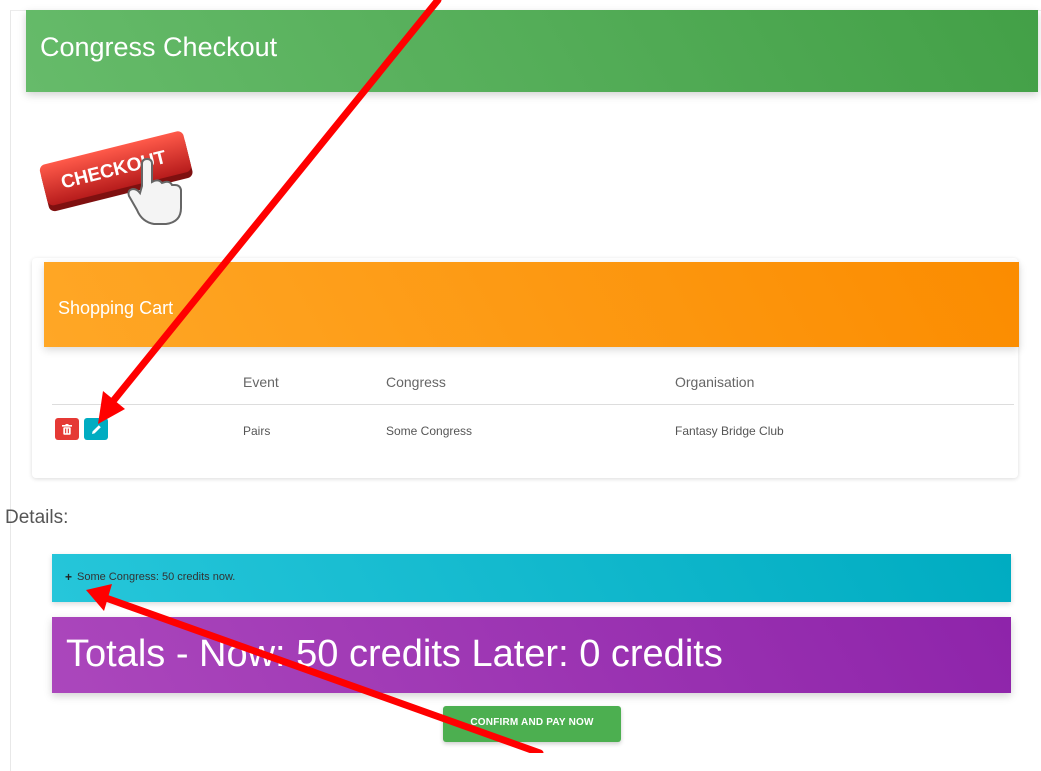 This screenshot has width=1041, height=771. I want to click on edit-button, so click(96, 429).